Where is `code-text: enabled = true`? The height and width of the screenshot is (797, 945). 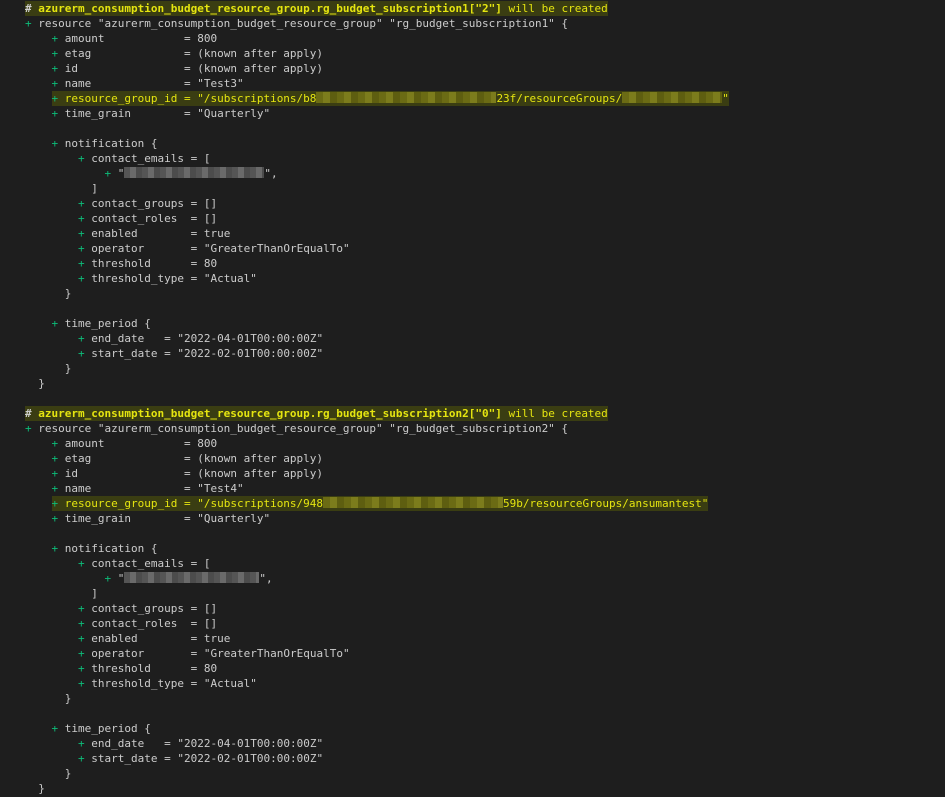 code-text: enabled = true is located at coordinates (161, 233).